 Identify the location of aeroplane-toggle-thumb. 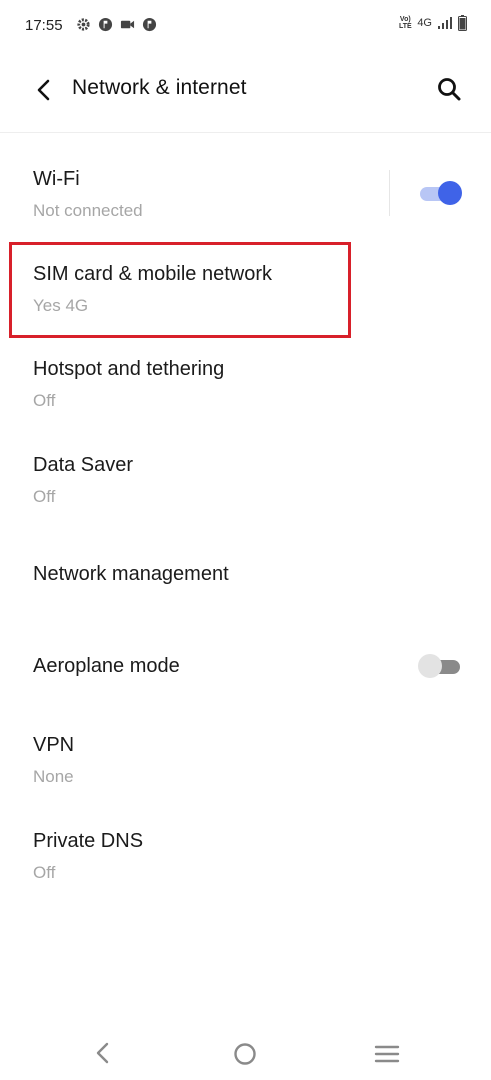
(430, 666).